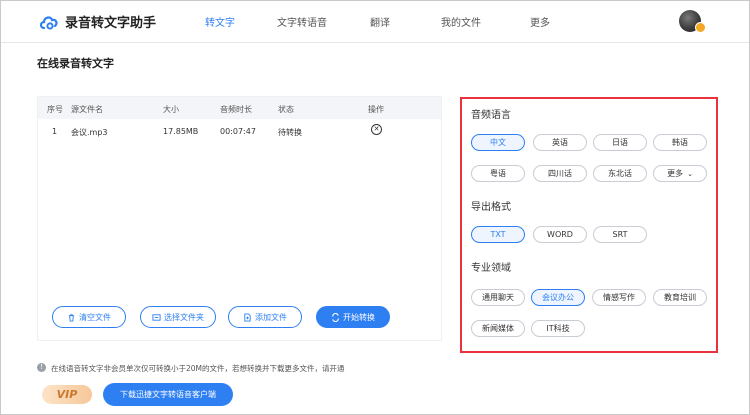 This screenshot has height=415, width=750. What do you see at coordinates (67, 394) in the screenshot?
I see `vip-button: VIP` at bounding box center [67, 394].